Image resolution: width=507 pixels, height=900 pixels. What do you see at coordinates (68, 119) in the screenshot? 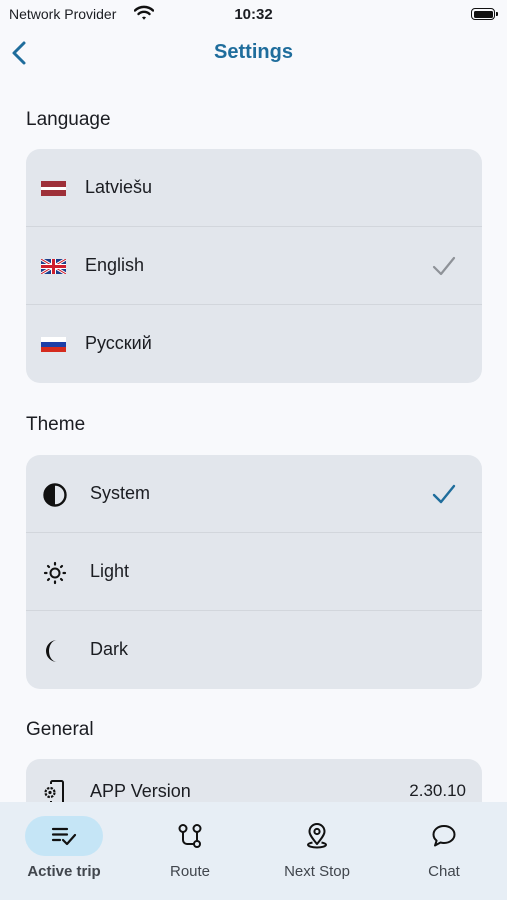
I see `language-section-title: Language` at bounding box center [68, 119].